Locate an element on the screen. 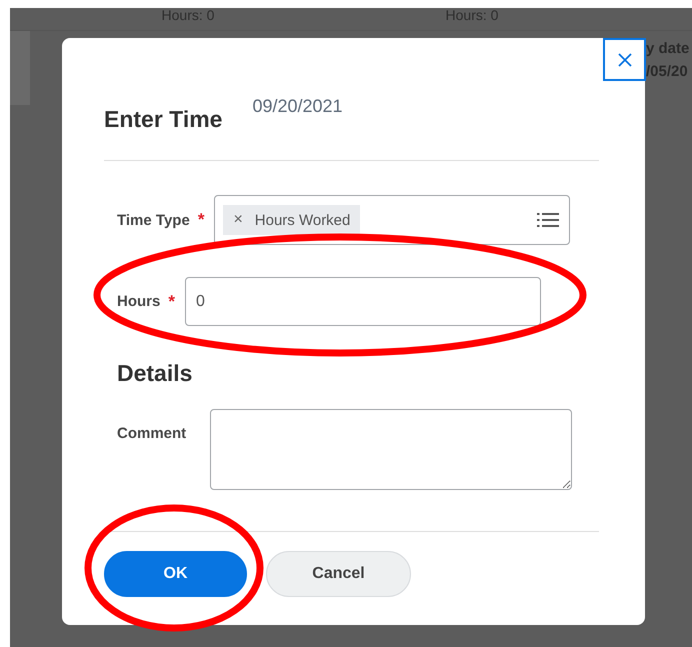 This screenshot has width=692, height=647. close-button is located at coordinates (624, 59).